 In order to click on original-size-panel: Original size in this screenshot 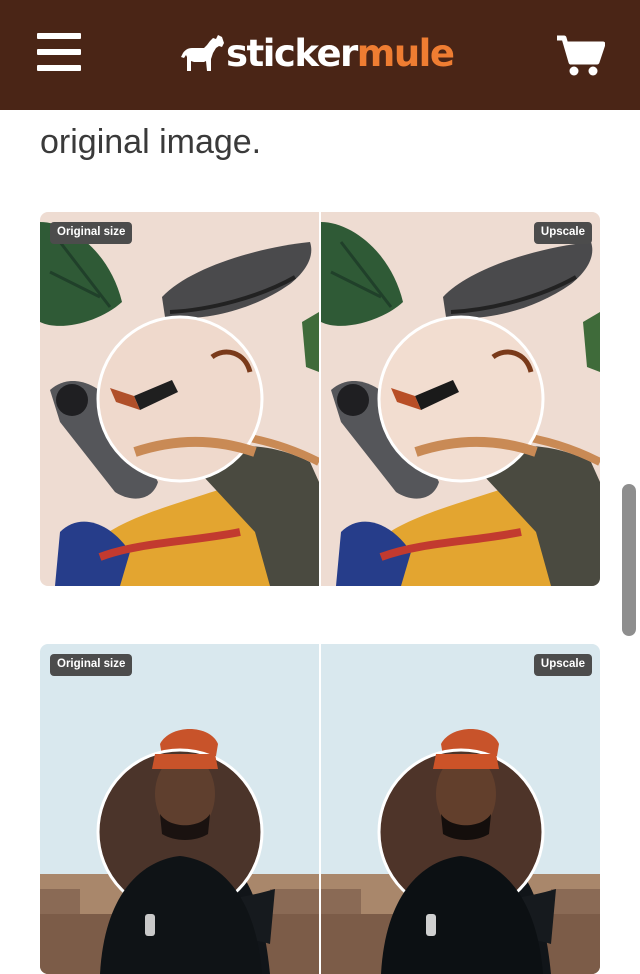, I will do `click(179, 809)`.